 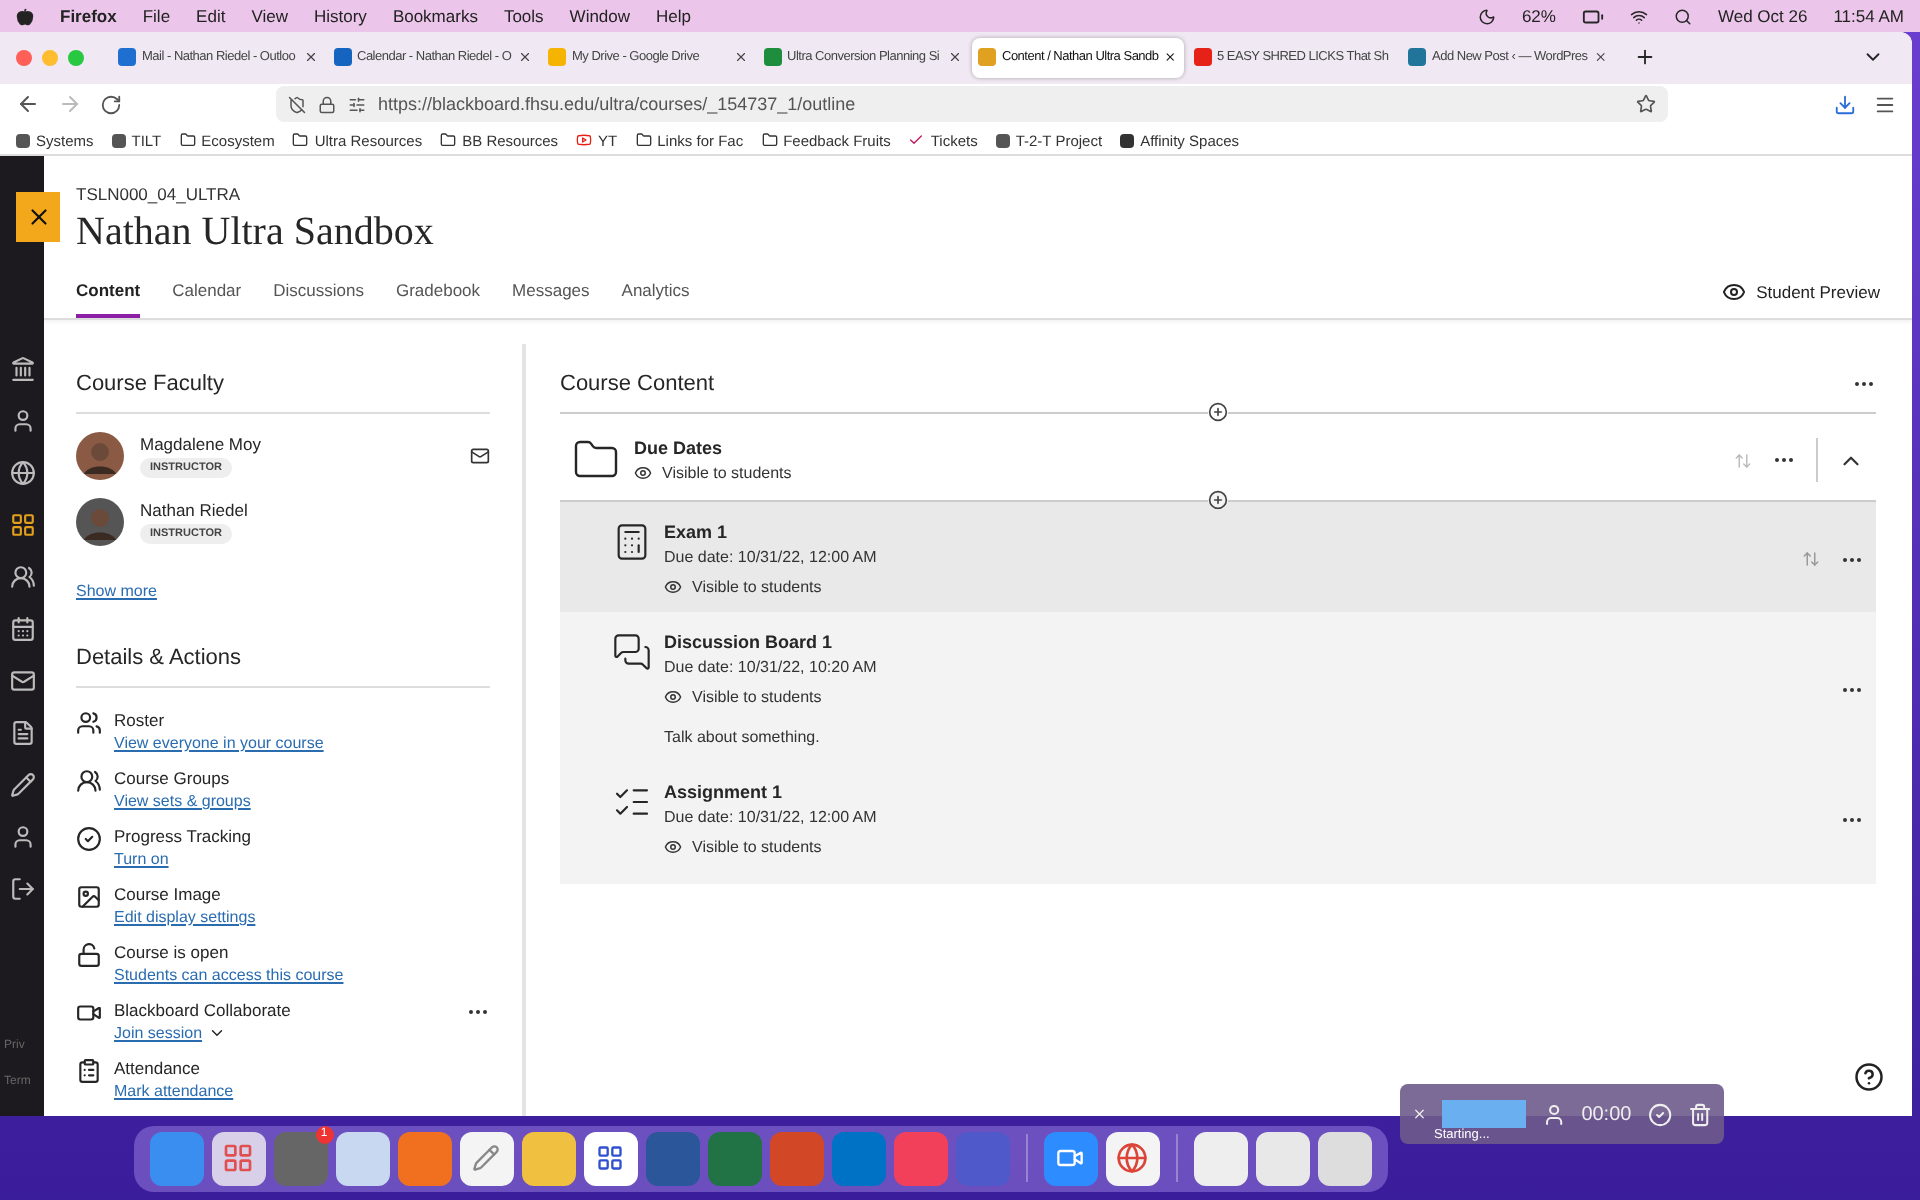 What do you see at coordinates (203, 1010) in the screenshot?
I see `detail-title: Blackboard Collaborate` at bounding box center [203, 1010].